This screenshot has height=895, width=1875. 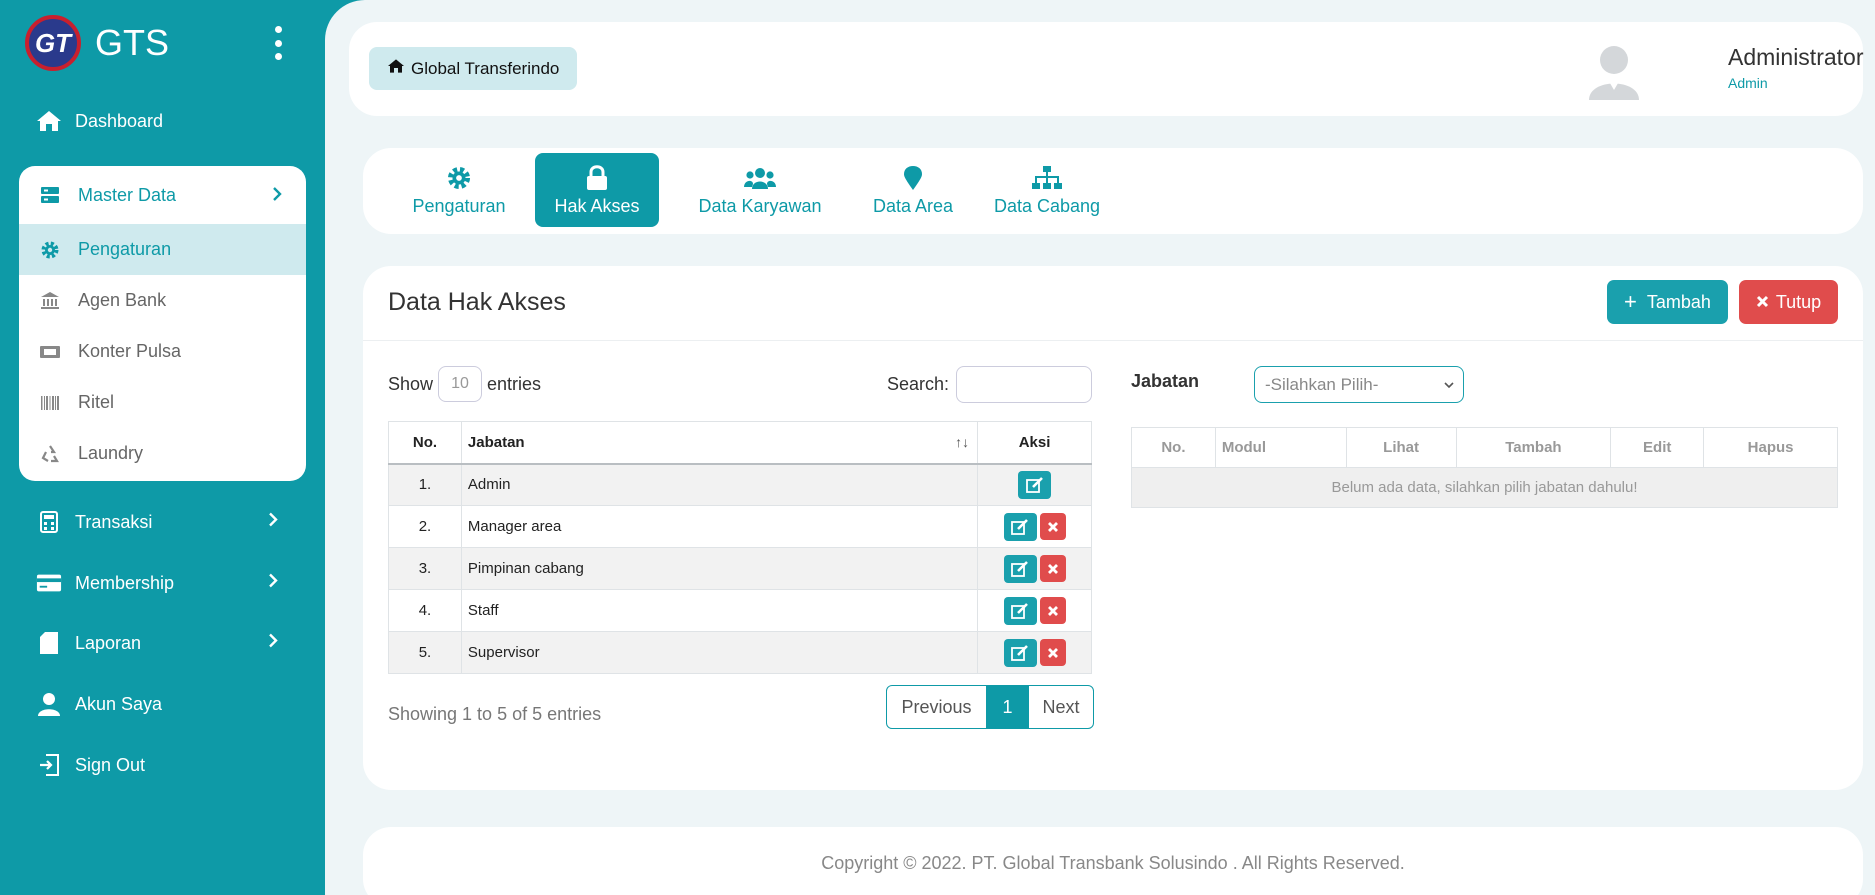 What do you see at coordinates (597, 205) in the screenshot?
I see `tab-label: Hak Akses` at bounding box center [597, 205].